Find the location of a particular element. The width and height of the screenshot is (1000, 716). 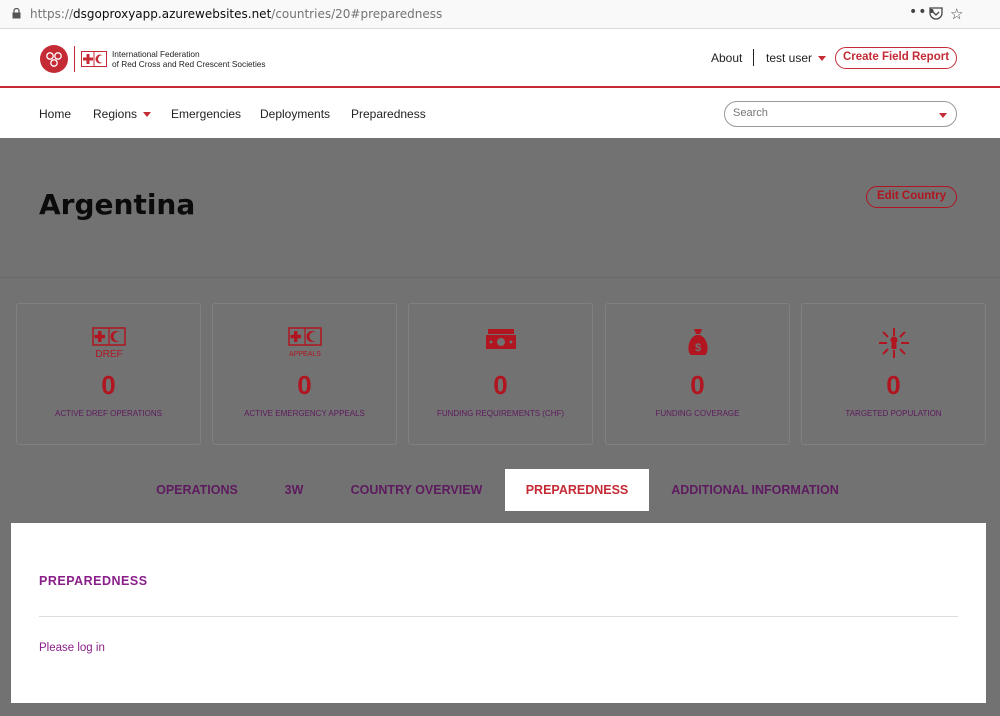

stat-card-appeals: APPEALS 0 ACTIVE EMERGENCY APPEALS is located at coordinates (304, 374).